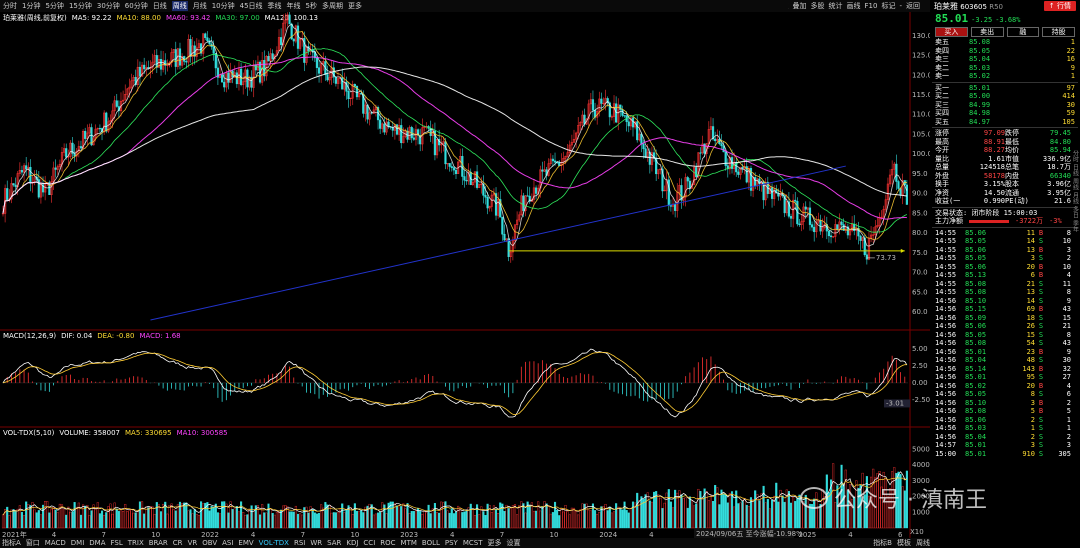 This screenshot has width=1080, height=548. Describe the element at coordinates (921, 56) in the screenshot. I see `price-axis-label: 125.0` at that location.